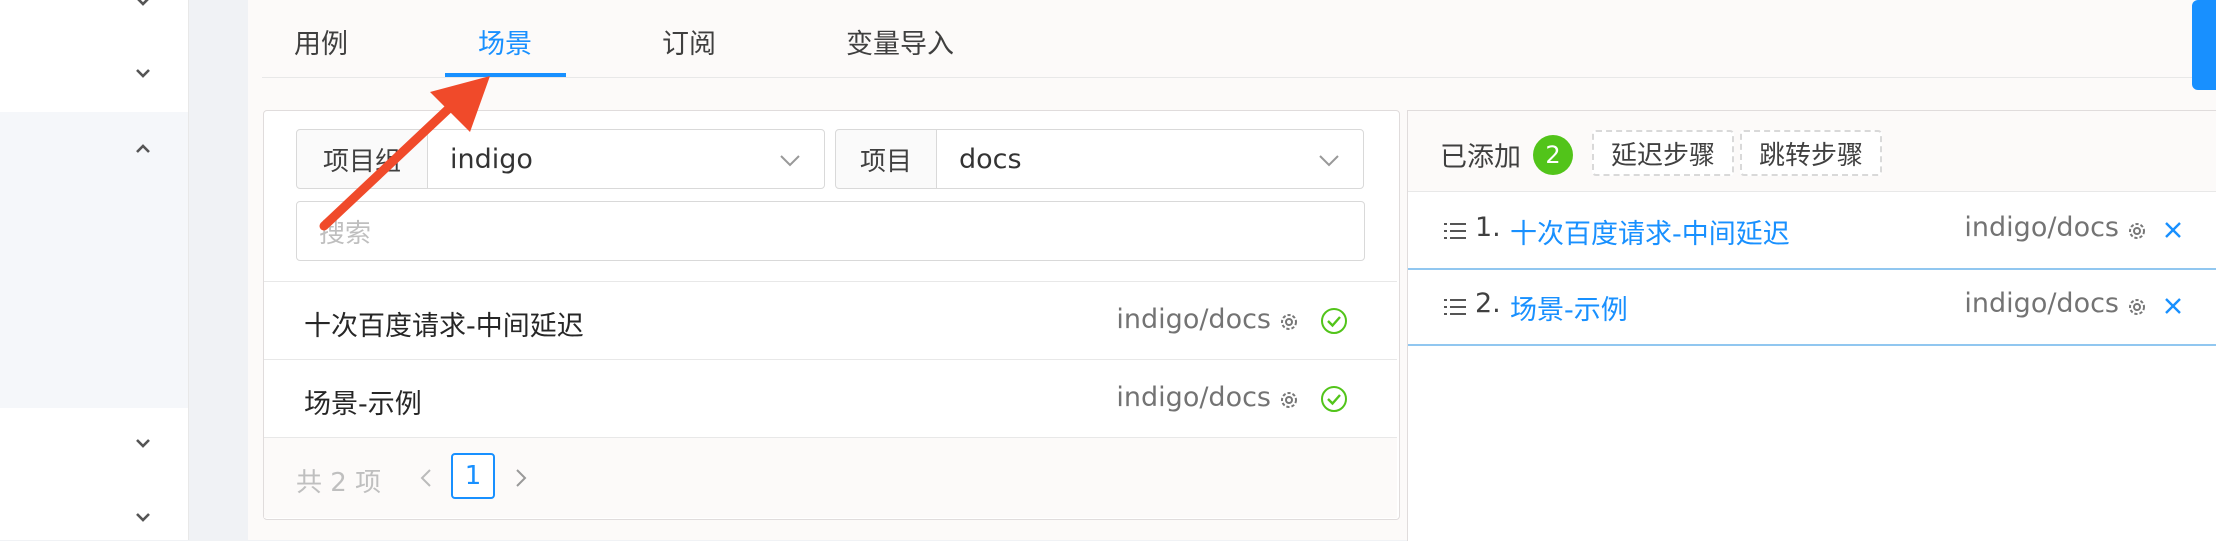  I want to click on step-link: 场景-示例, so click(1569, 307).